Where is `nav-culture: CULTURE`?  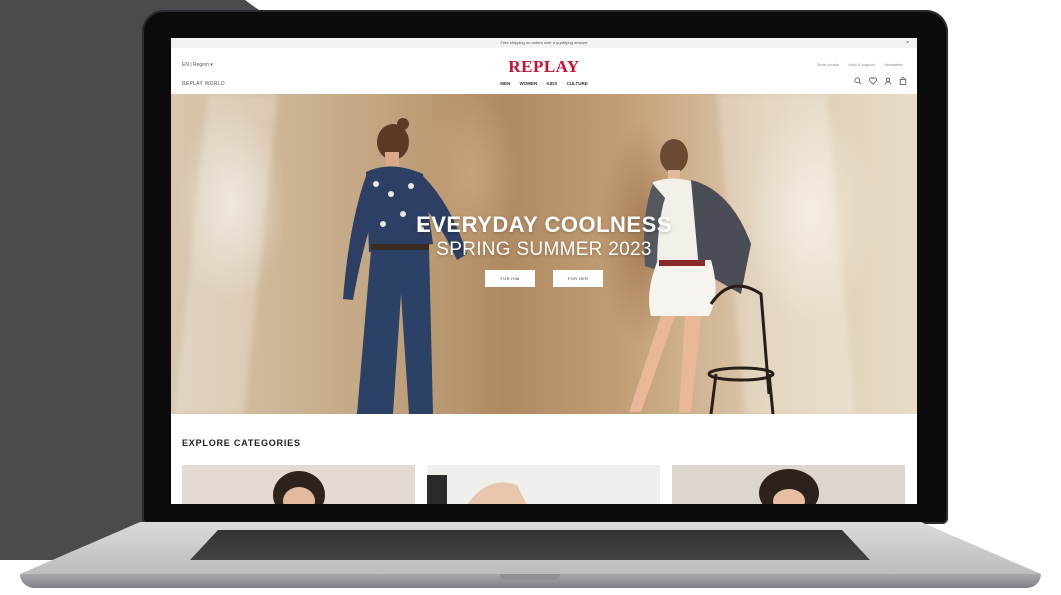
nav-culture: CULTURE is located at coordinates (577, 83).